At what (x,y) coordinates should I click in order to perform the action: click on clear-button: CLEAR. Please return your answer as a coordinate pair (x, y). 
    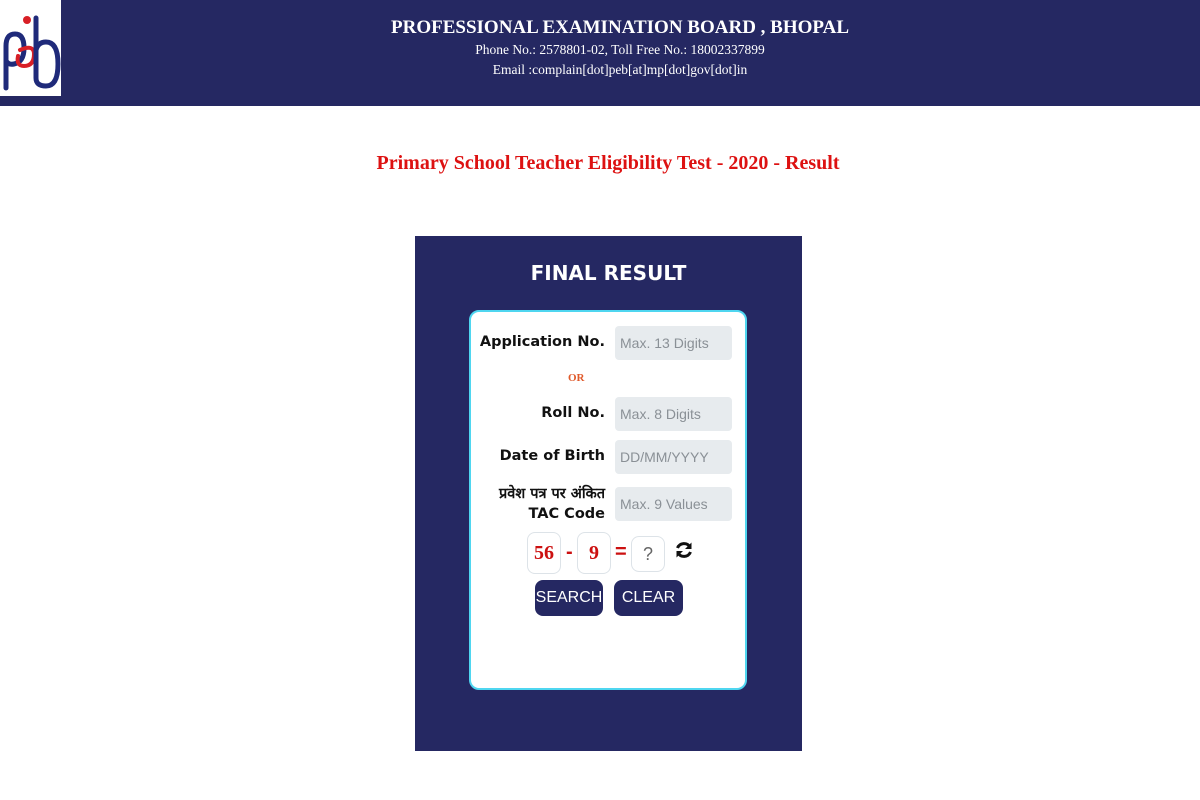
    Looking at the image, I should click on (648, 598).